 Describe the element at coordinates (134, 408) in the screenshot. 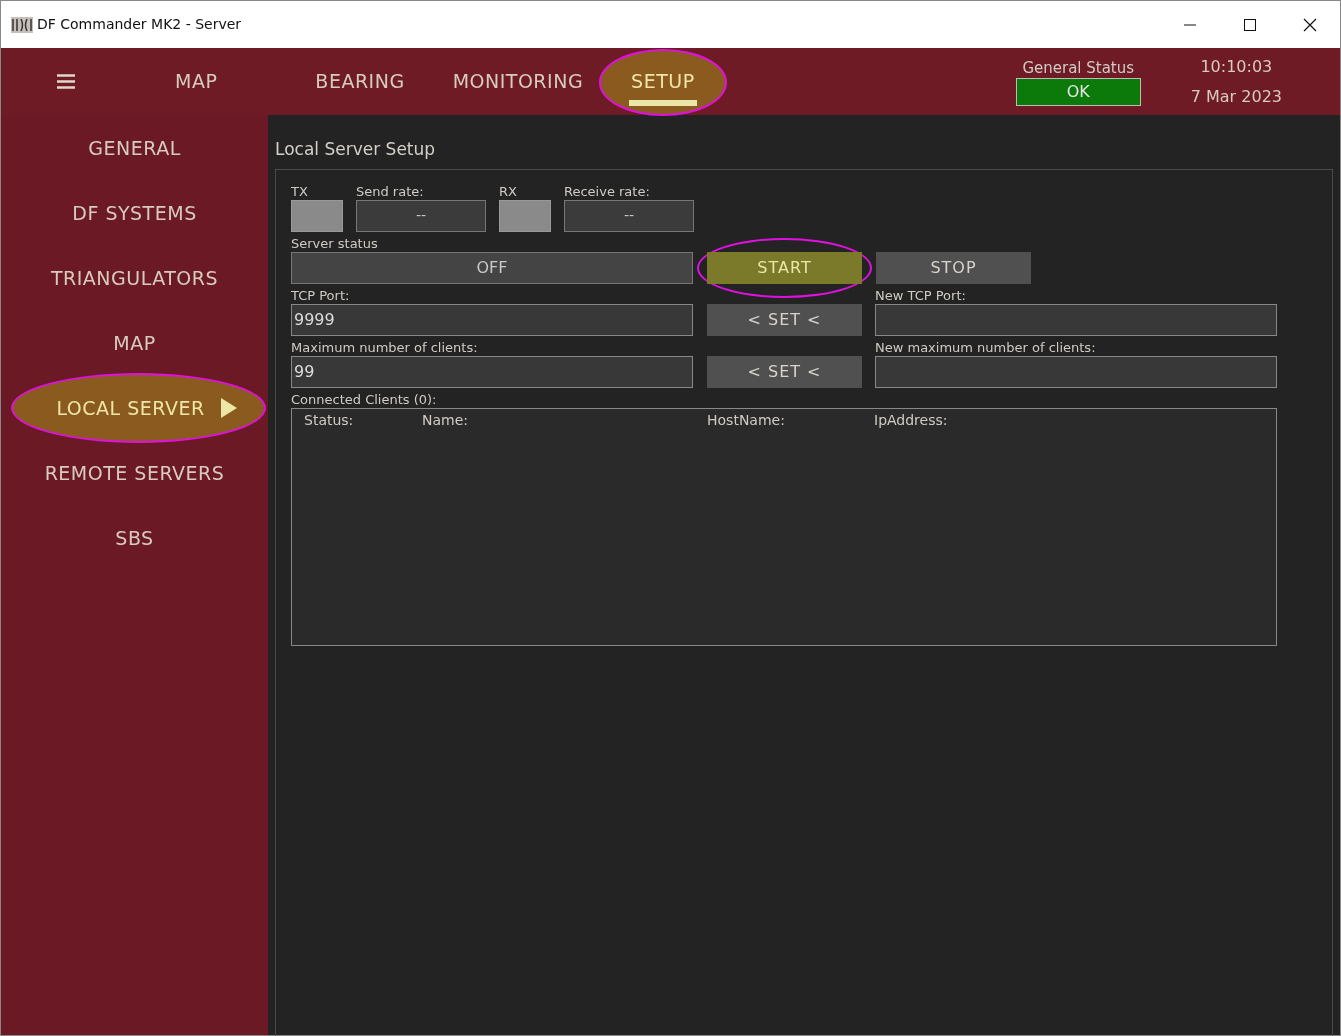

I see `sidebar-item: LOCAL SERVER` at that location.